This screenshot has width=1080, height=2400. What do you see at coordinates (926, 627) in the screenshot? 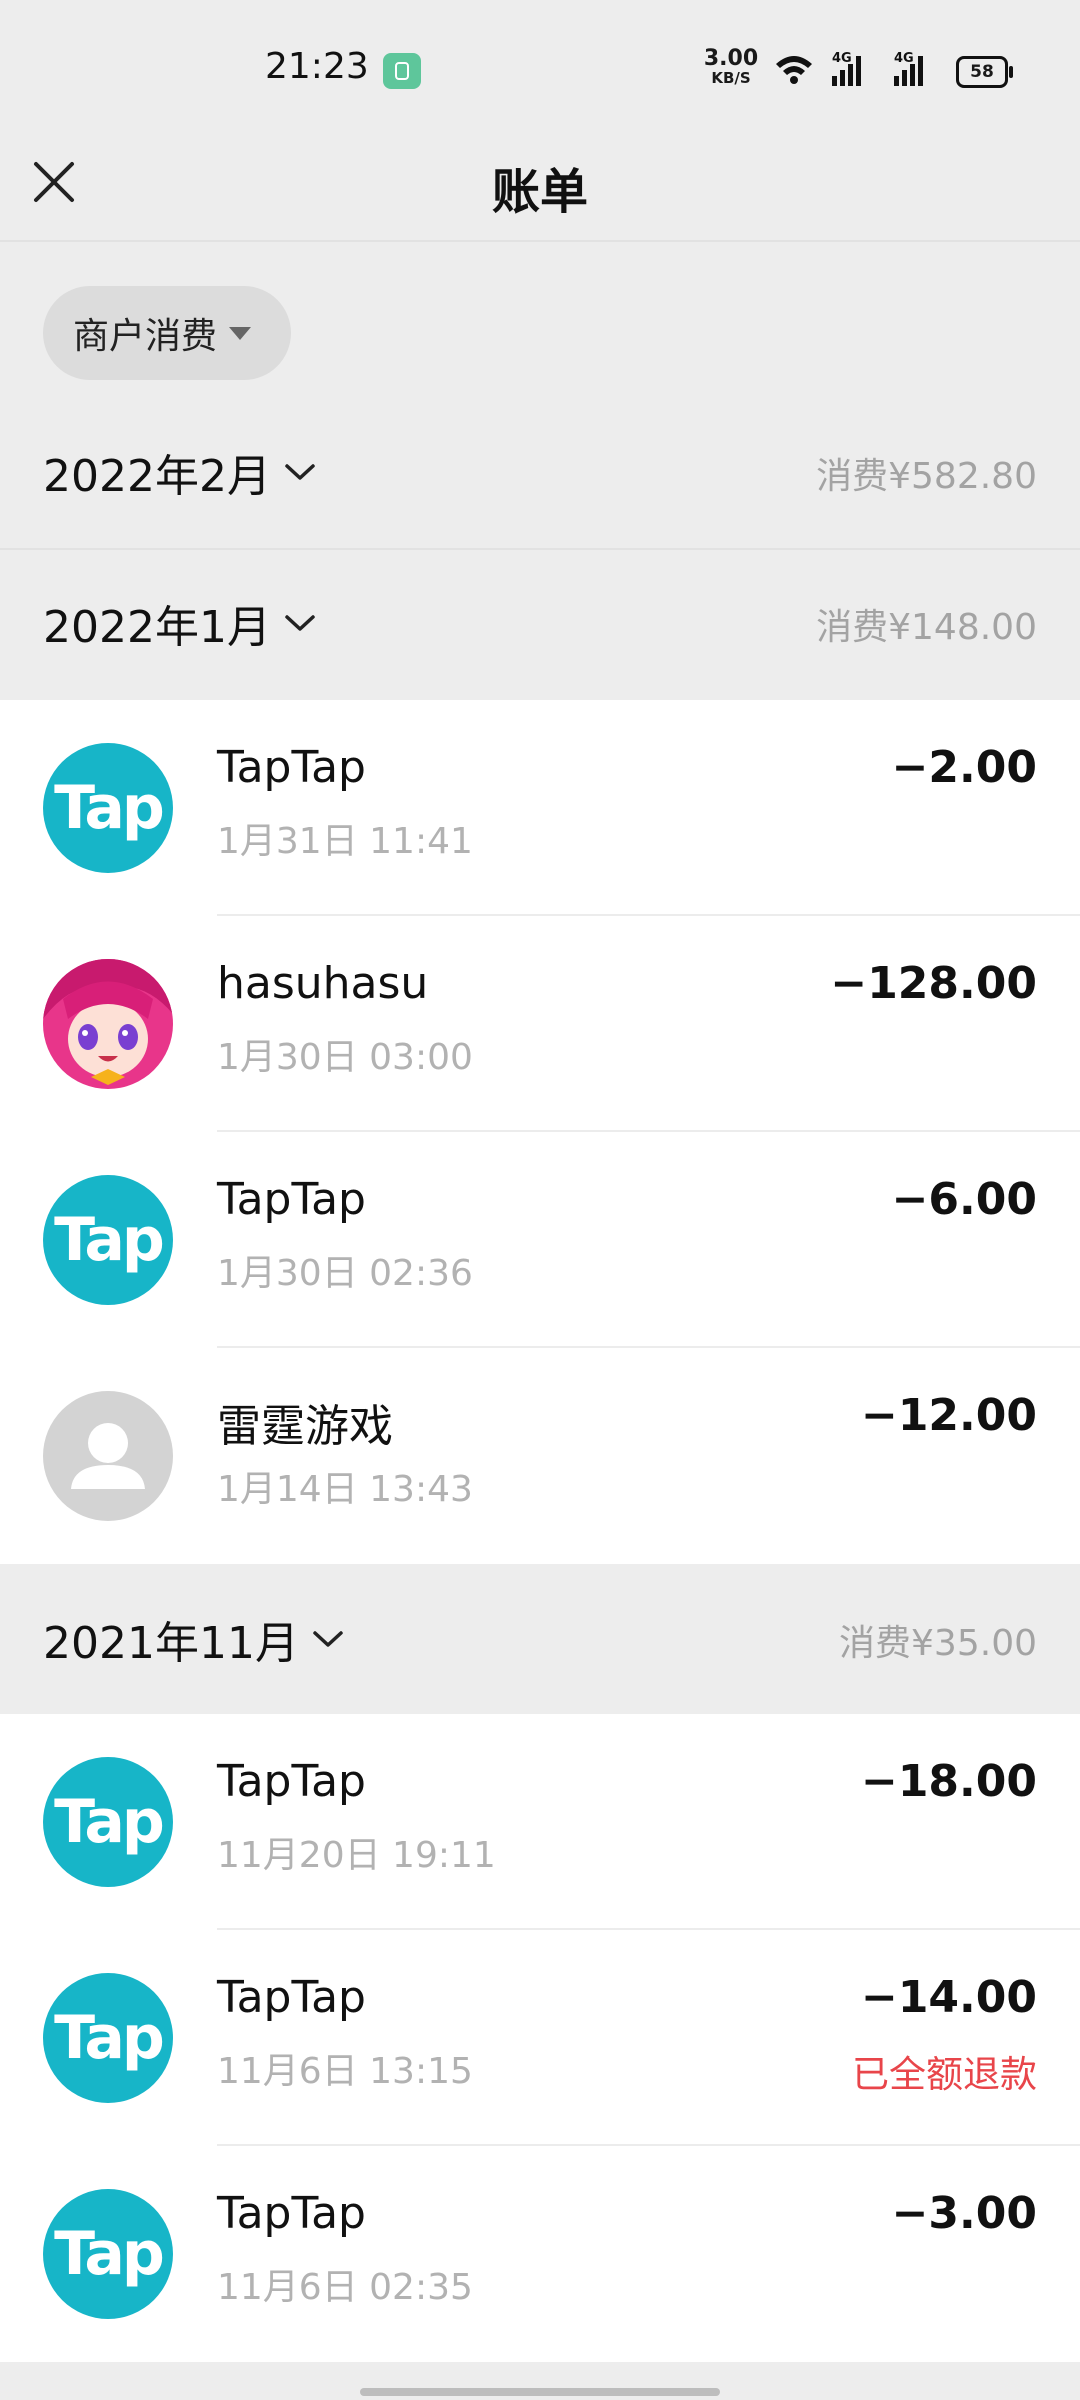
I see `month-total: 消费¥148.00` at bounding box center [926, 627].